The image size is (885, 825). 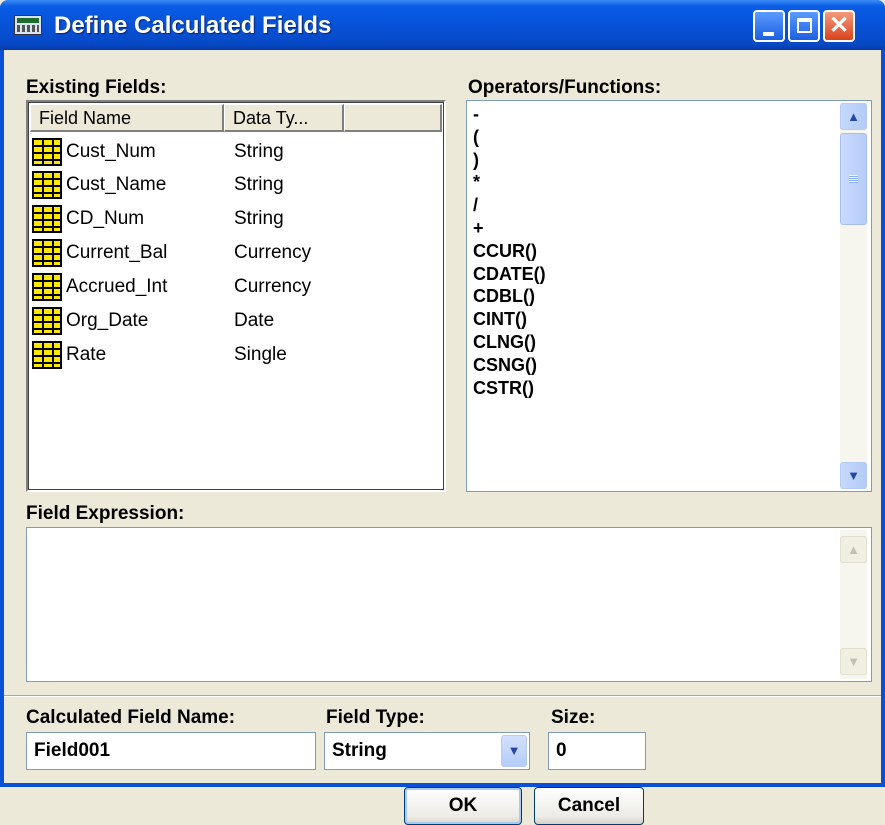 What do you see at coordinates (565, 87) in the screenshot?
I see `operators-label: Operators/Functions:` at bounding box center [565, 87].